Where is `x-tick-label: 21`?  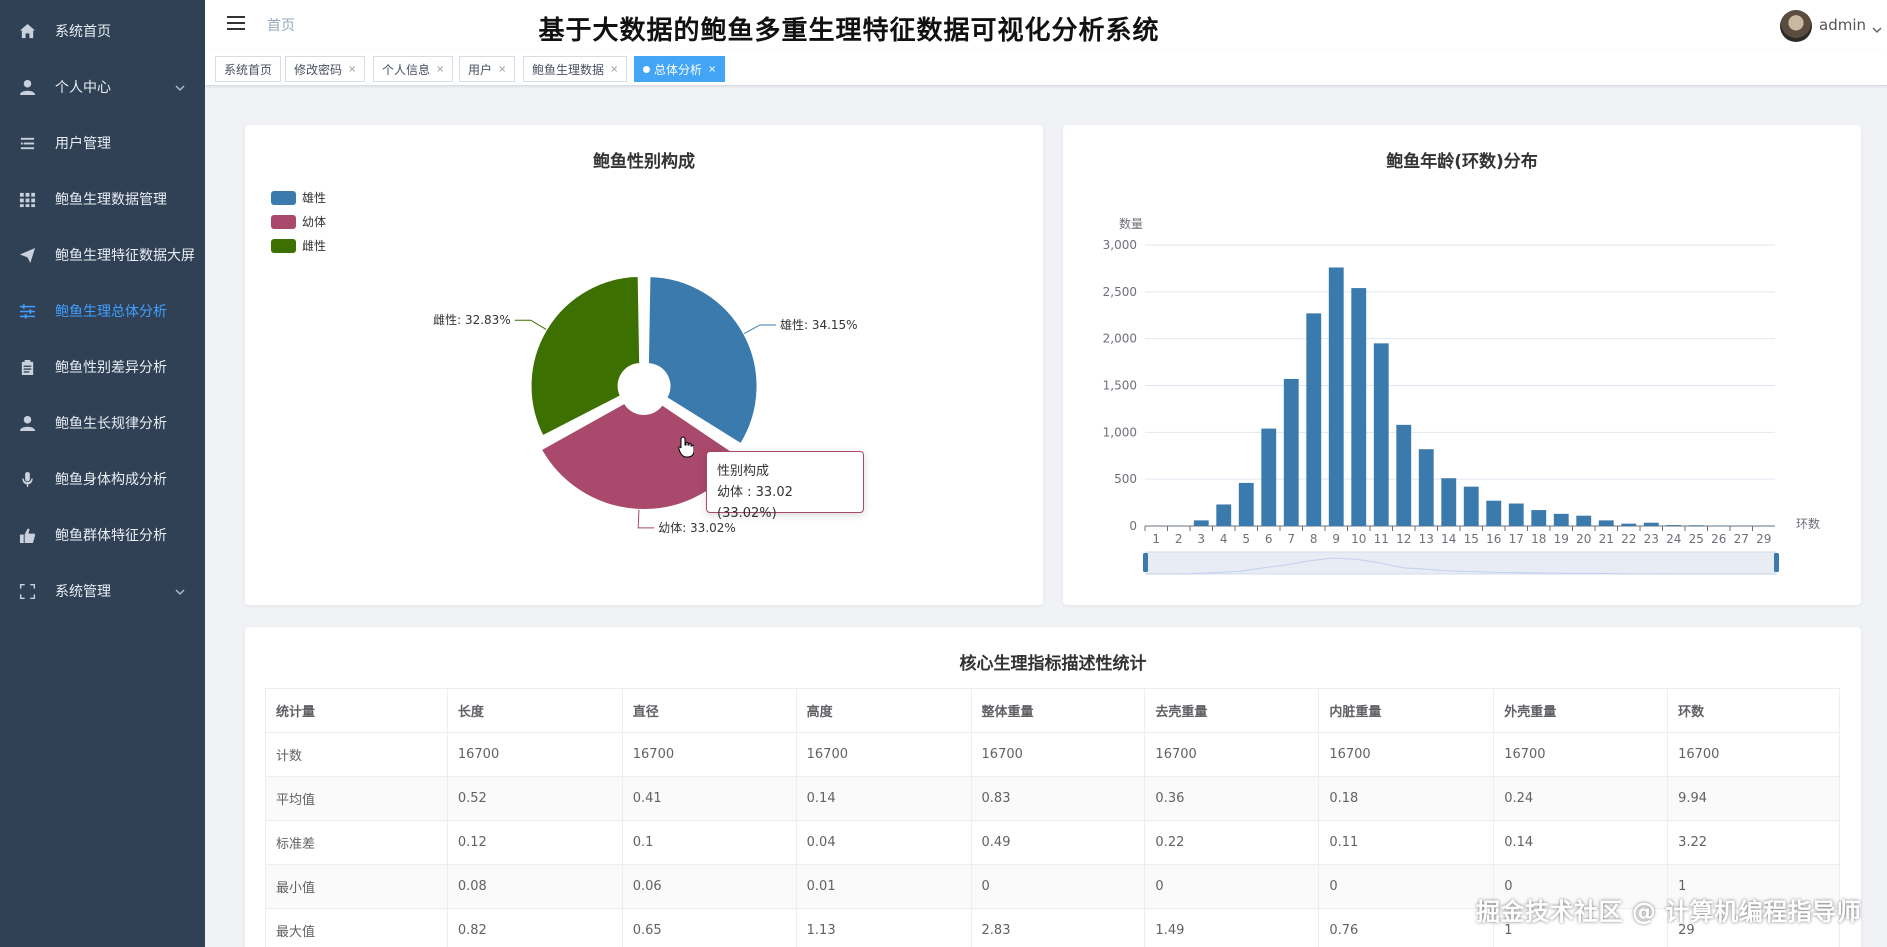
x-tick-label: 21 is located at coordinates (1606, 539).